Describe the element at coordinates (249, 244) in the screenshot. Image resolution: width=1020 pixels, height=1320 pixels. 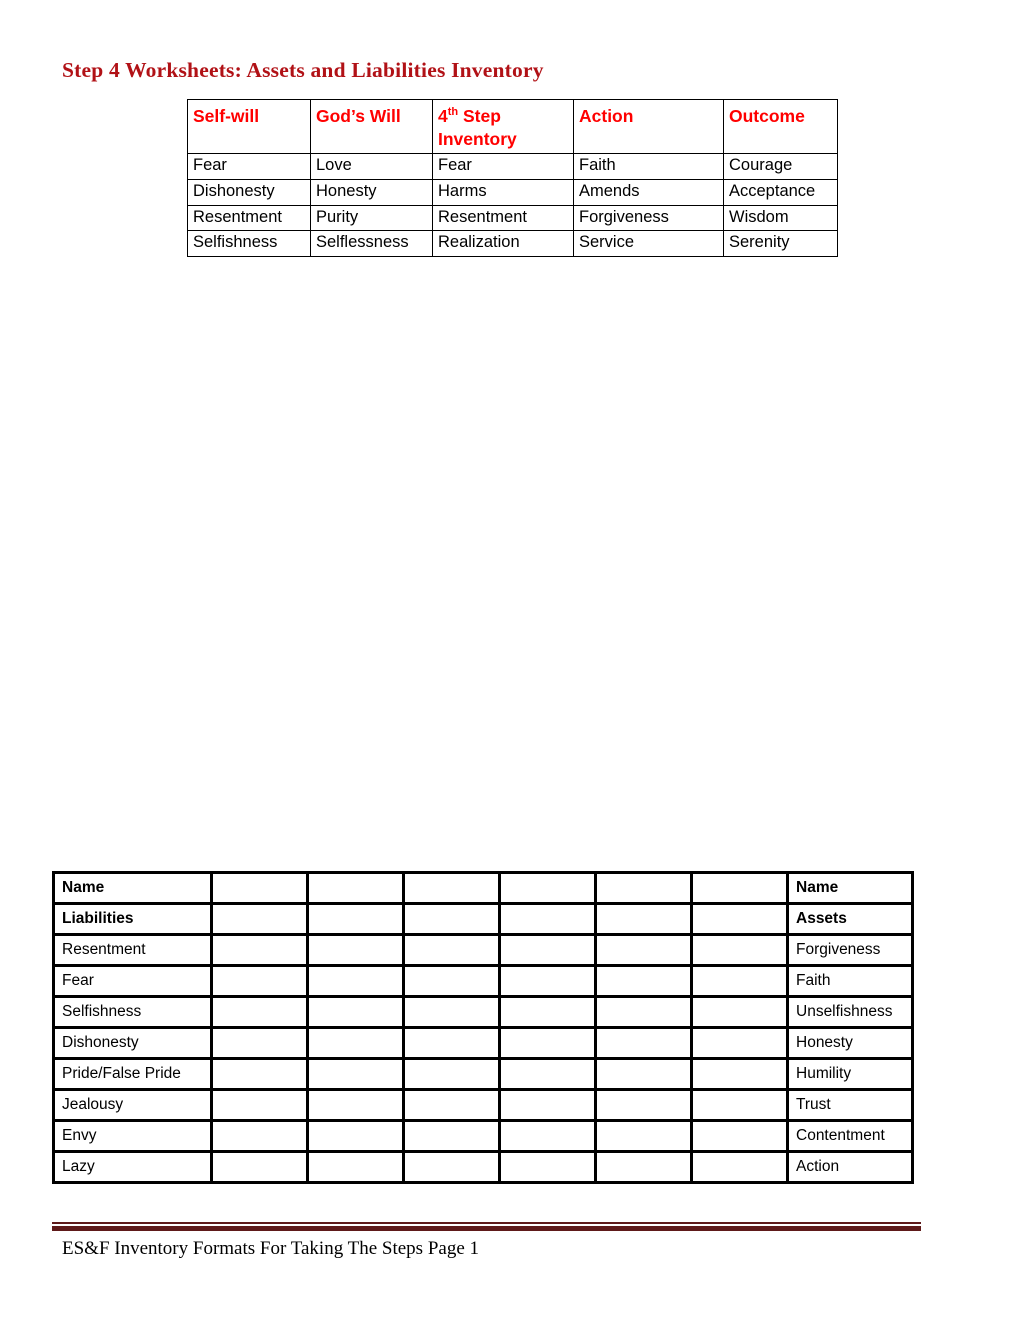
I see `matrix-cell-self-will: Selfishness` at that location.